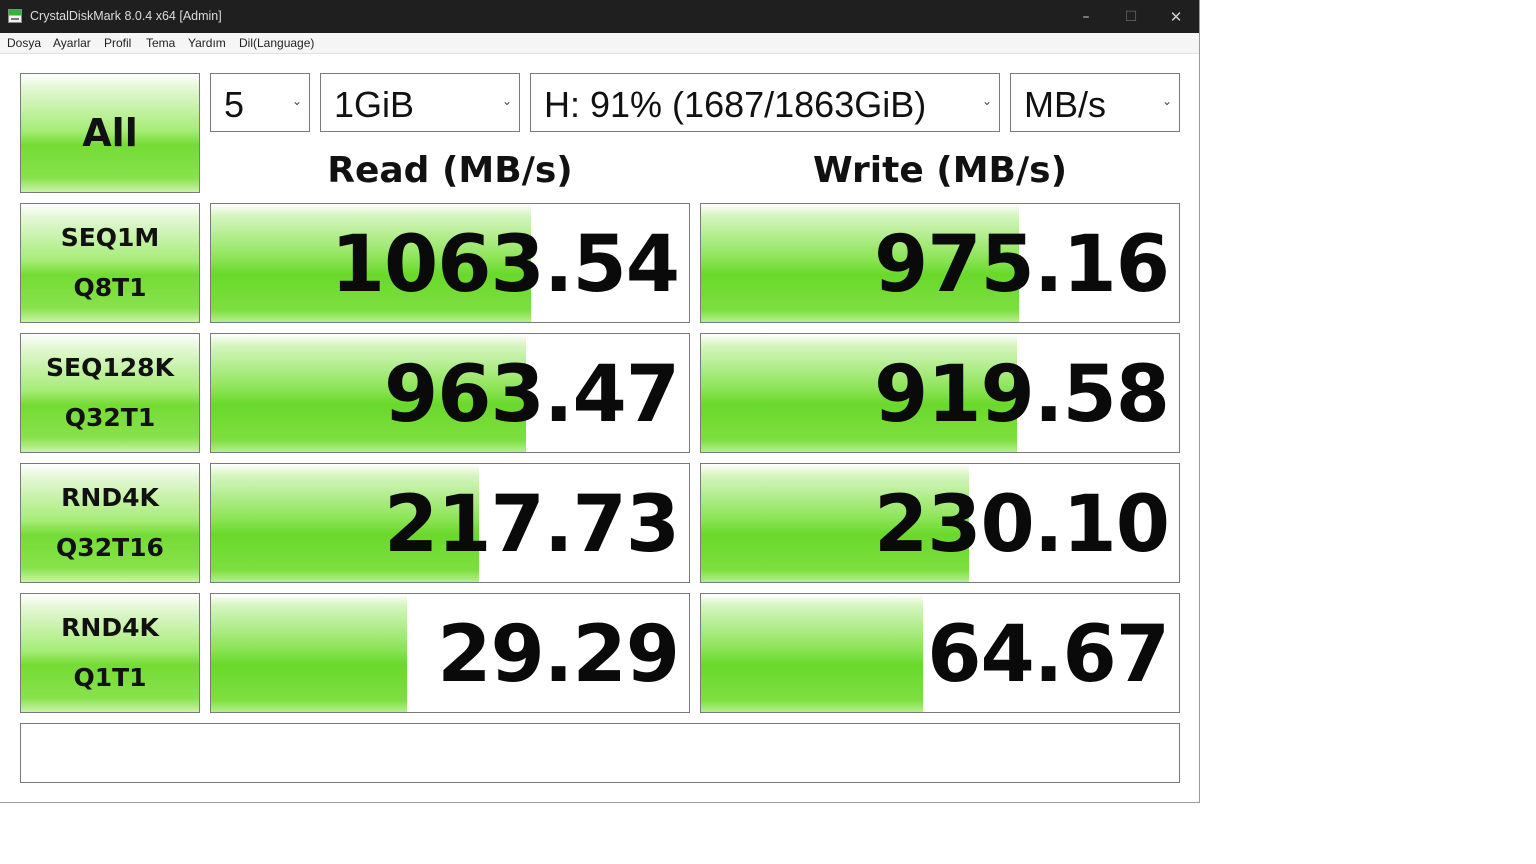 The image size is (1536, 864). Describe the element at coordinates (110, 367) in the screenshot. I see `test-name: SEQ128K` at that location.